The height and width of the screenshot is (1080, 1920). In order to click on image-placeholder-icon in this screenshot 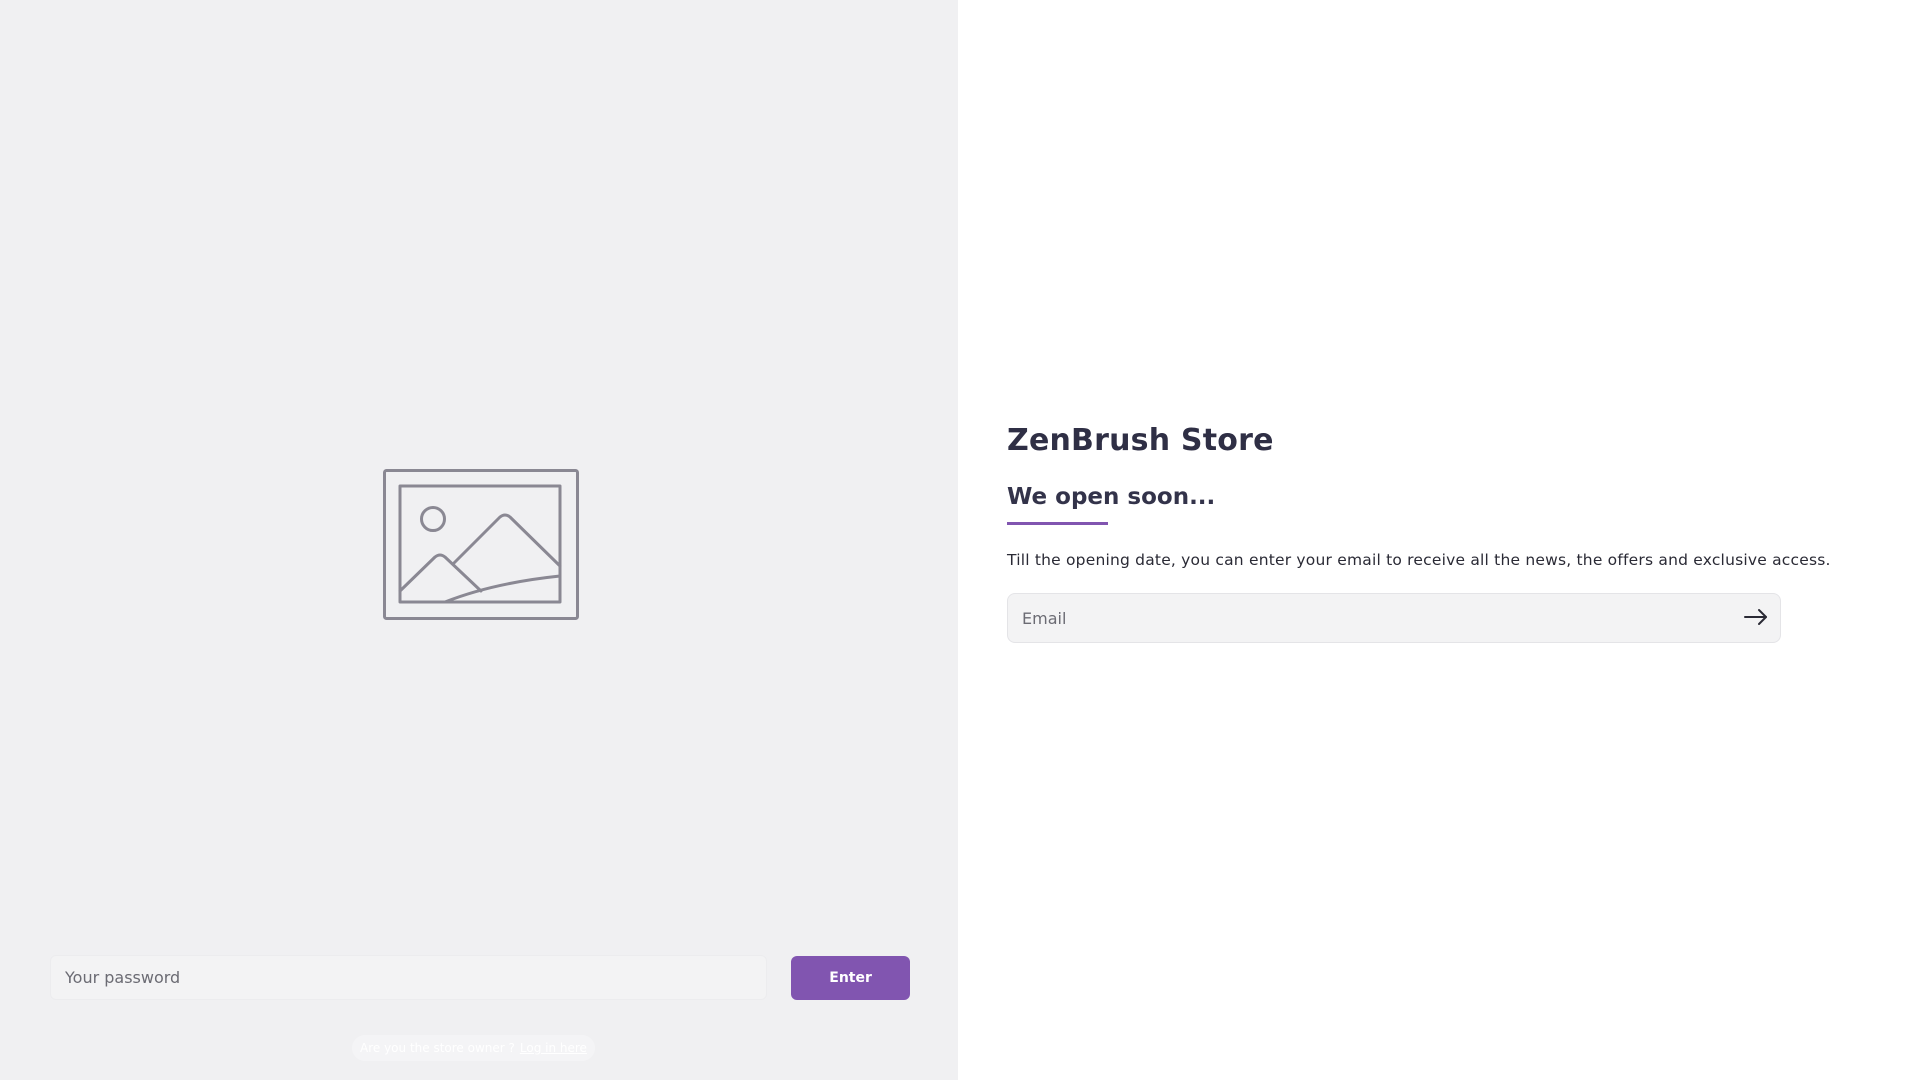, I will do `click(481, 544)`.